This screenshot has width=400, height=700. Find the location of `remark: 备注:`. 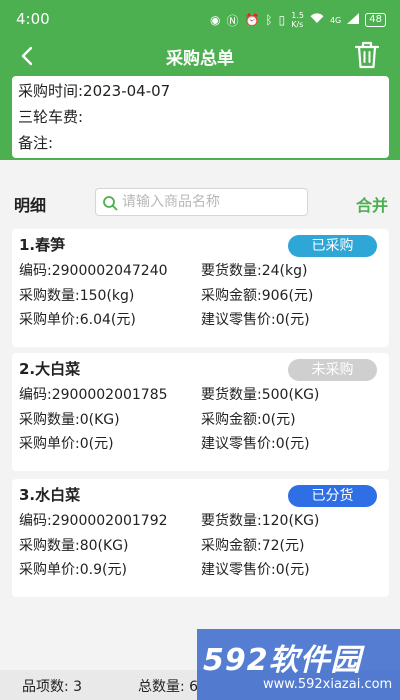

remark: 备注: is located at coordinates (200, 143).